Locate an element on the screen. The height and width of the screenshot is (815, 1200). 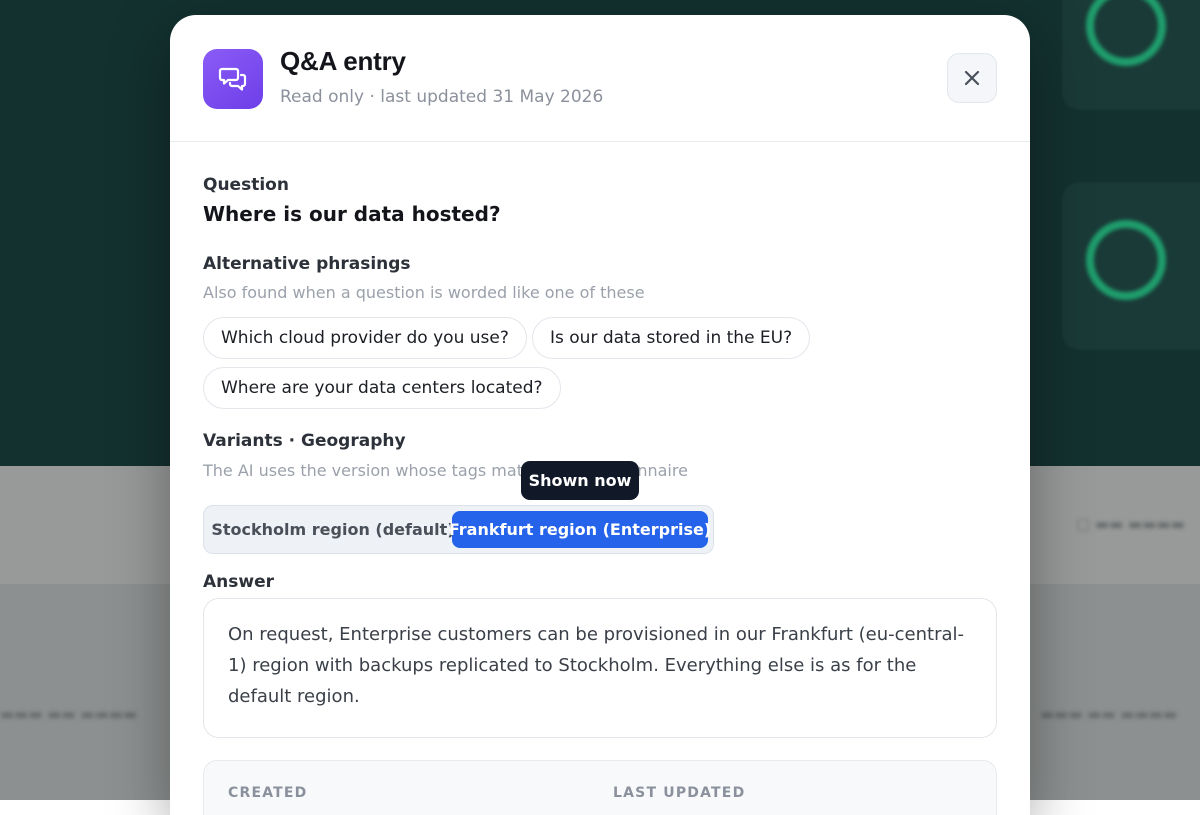
alternative-phrasing-chip: Which cloud provider do you use? is located at coordinates (365, 338).